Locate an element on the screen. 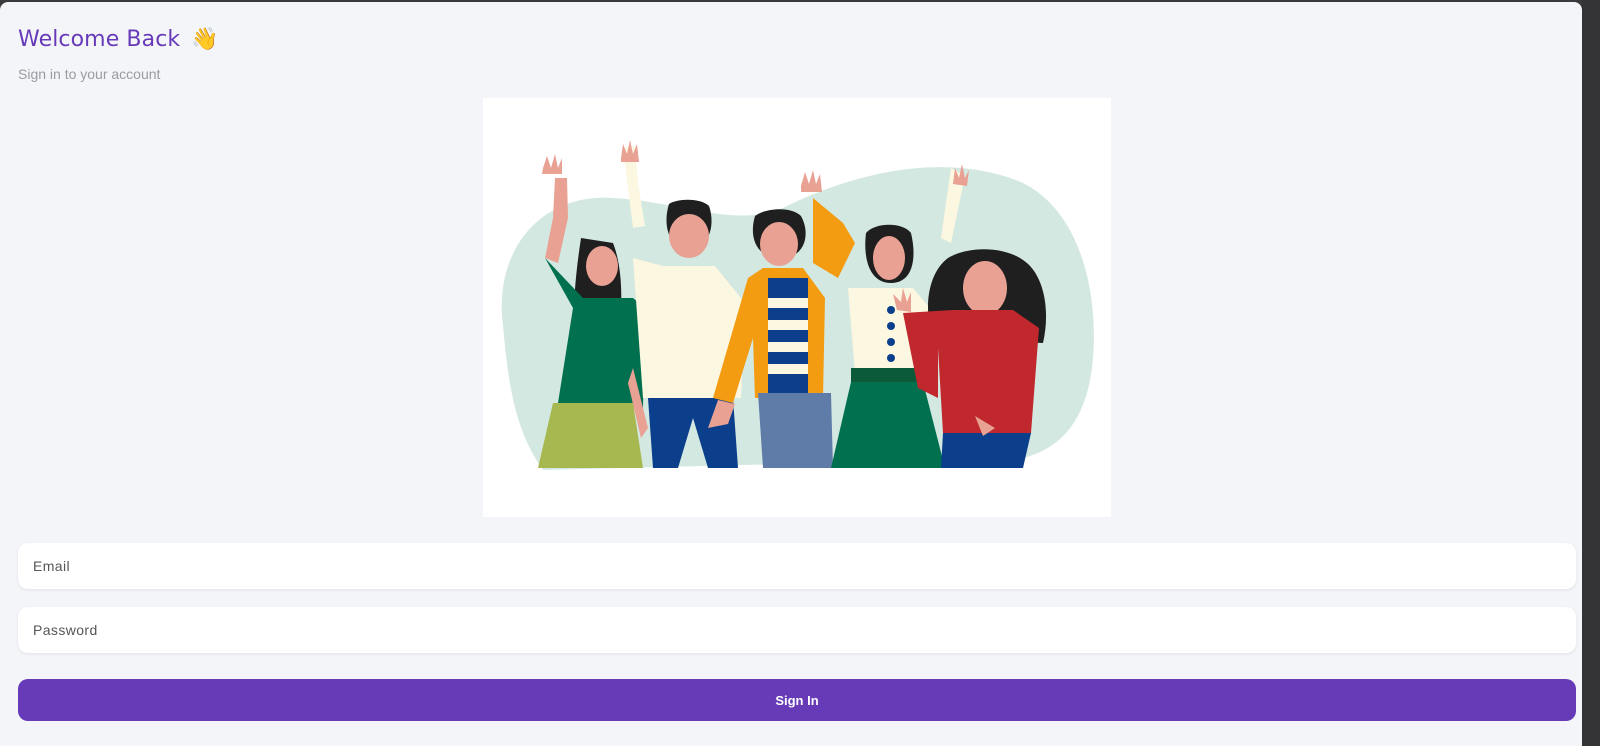  email-input is located at coordinates (797, 566).